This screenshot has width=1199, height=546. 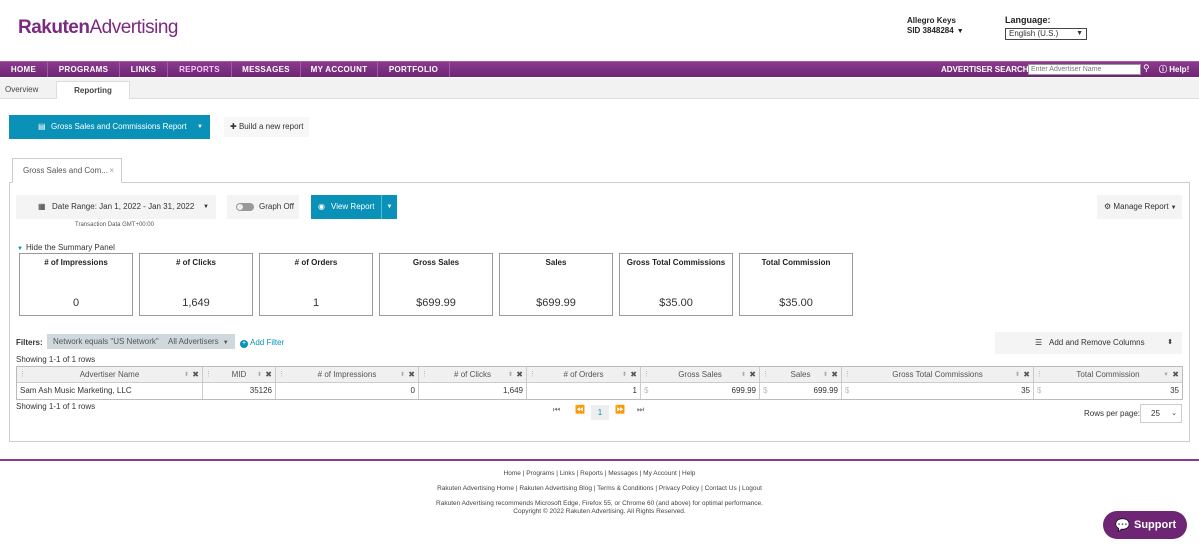 What do you see at coordinates (640, 410) in the screenshot?
I see `last-page-icon: ⏭` at bounding box center [640, 410].